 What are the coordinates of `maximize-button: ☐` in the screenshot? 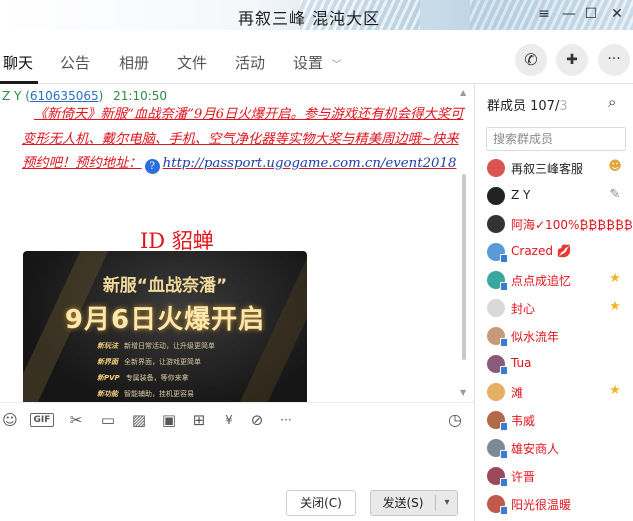 It's located at (591, 14).